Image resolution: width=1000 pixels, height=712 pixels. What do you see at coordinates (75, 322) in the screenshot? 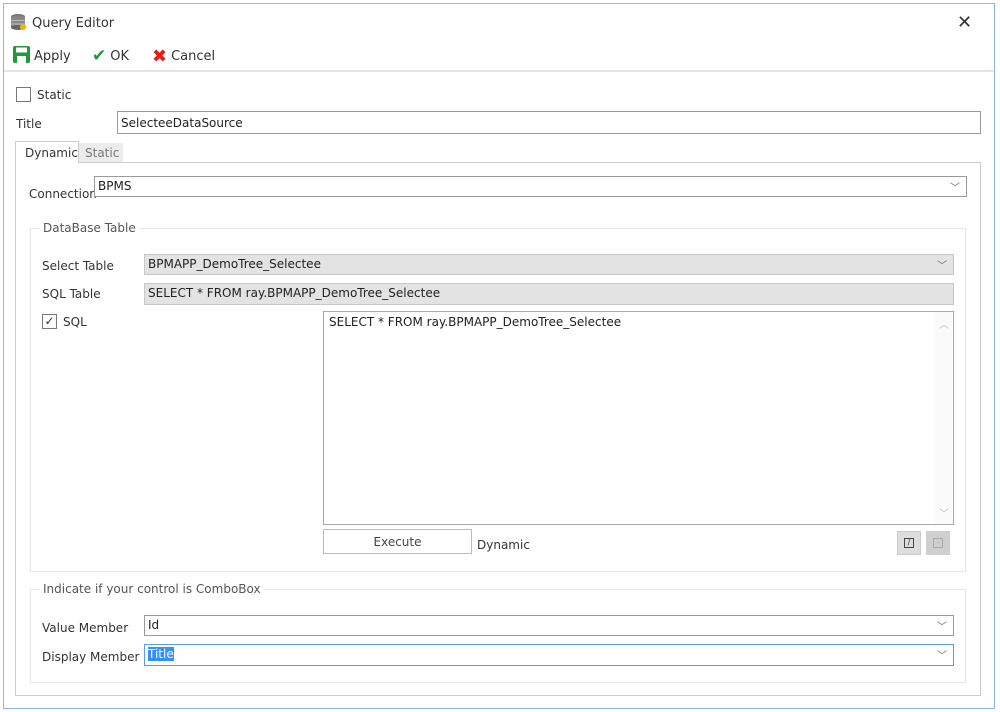
I see `sql-checkbox-label: SQL` at bounding box center [75, 322].